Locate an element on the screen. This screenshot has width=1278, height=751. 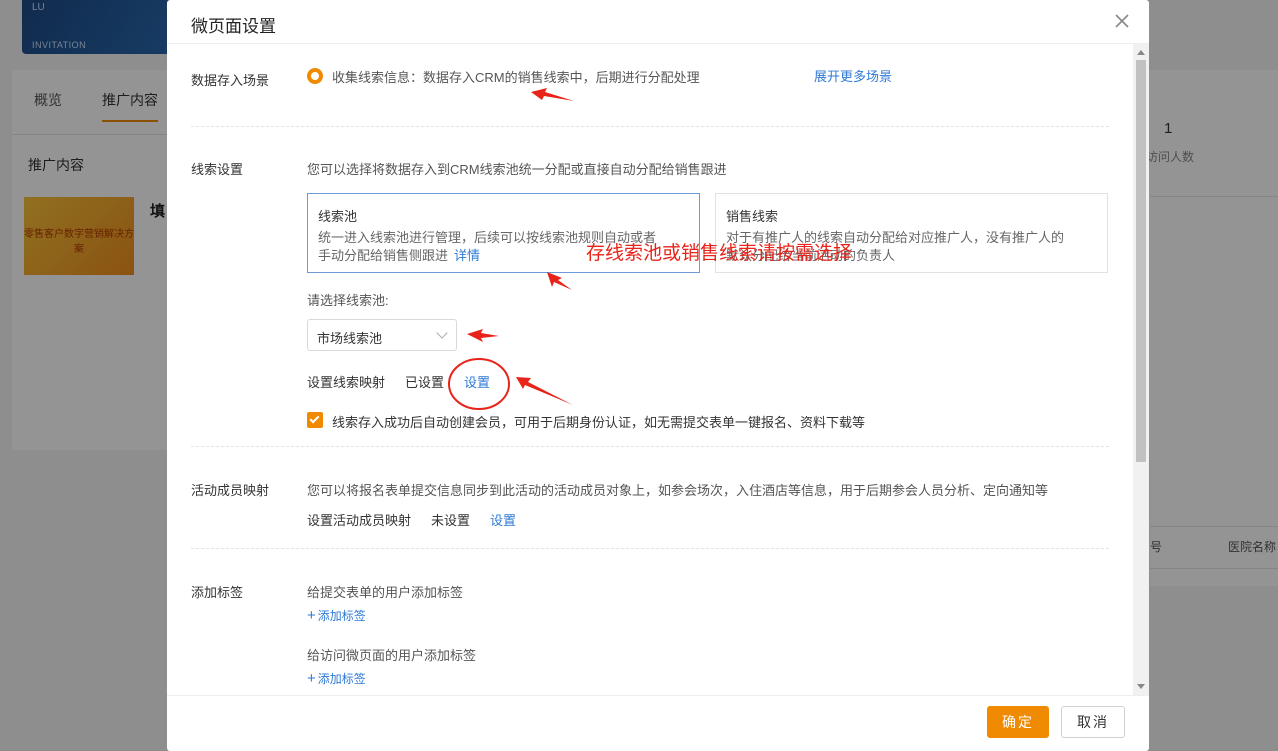
modal-header: 微页面设置 is located at coordinates (658, 22).